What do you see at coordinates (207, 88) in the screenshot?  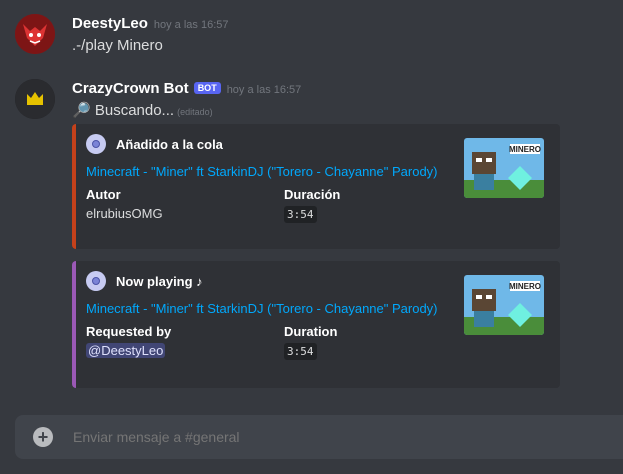 I see `bot-badge: BOT` at bounding box center [207, 88].